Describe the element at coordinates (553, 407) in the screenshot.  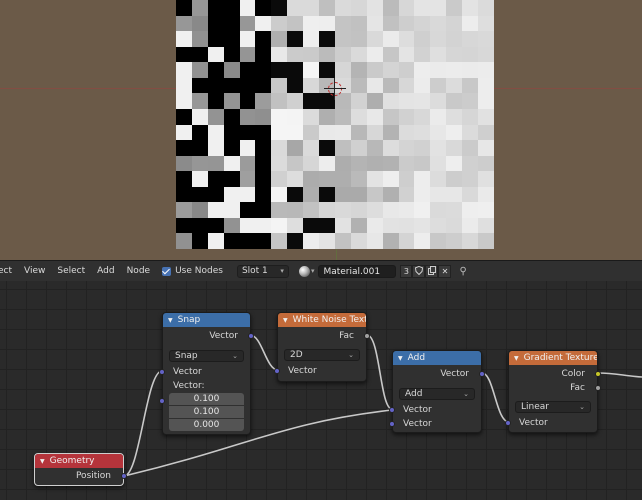
I see `gradient-type-dropdown: Linear ⌄` at that location.